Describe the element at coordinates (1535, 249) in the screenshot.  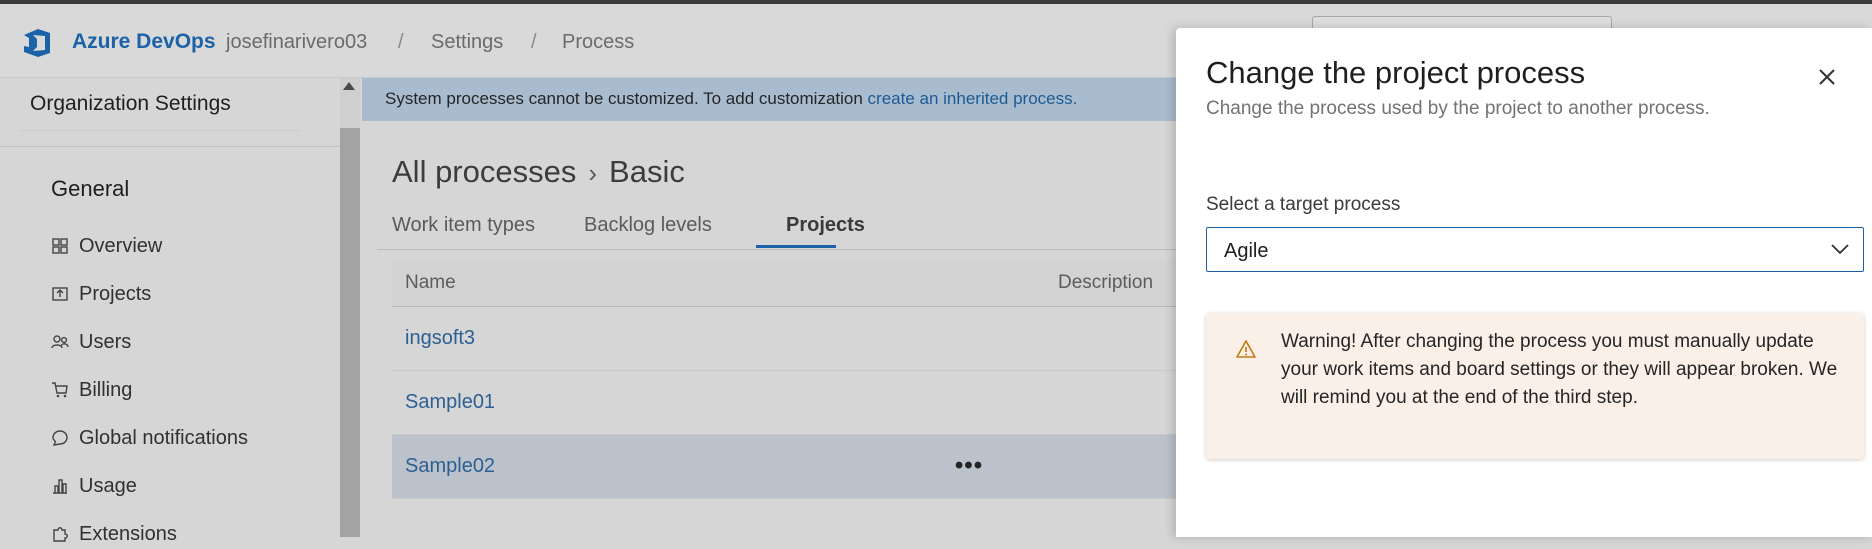
I see `target-process-dropdown: Agile` at that location.